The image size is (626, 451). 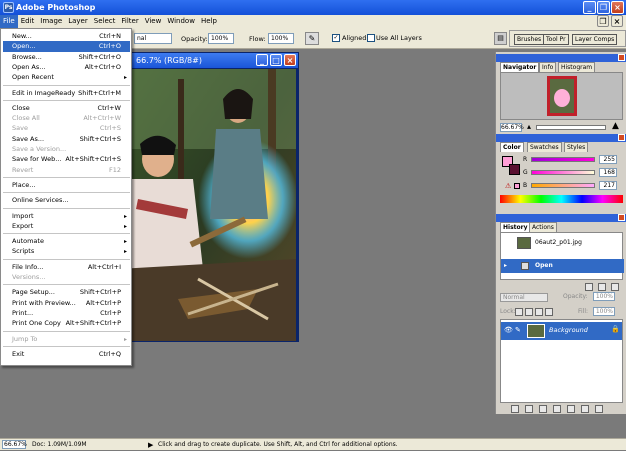 I want to click on adjustment-layer-icon, so click(x=571, y=409).